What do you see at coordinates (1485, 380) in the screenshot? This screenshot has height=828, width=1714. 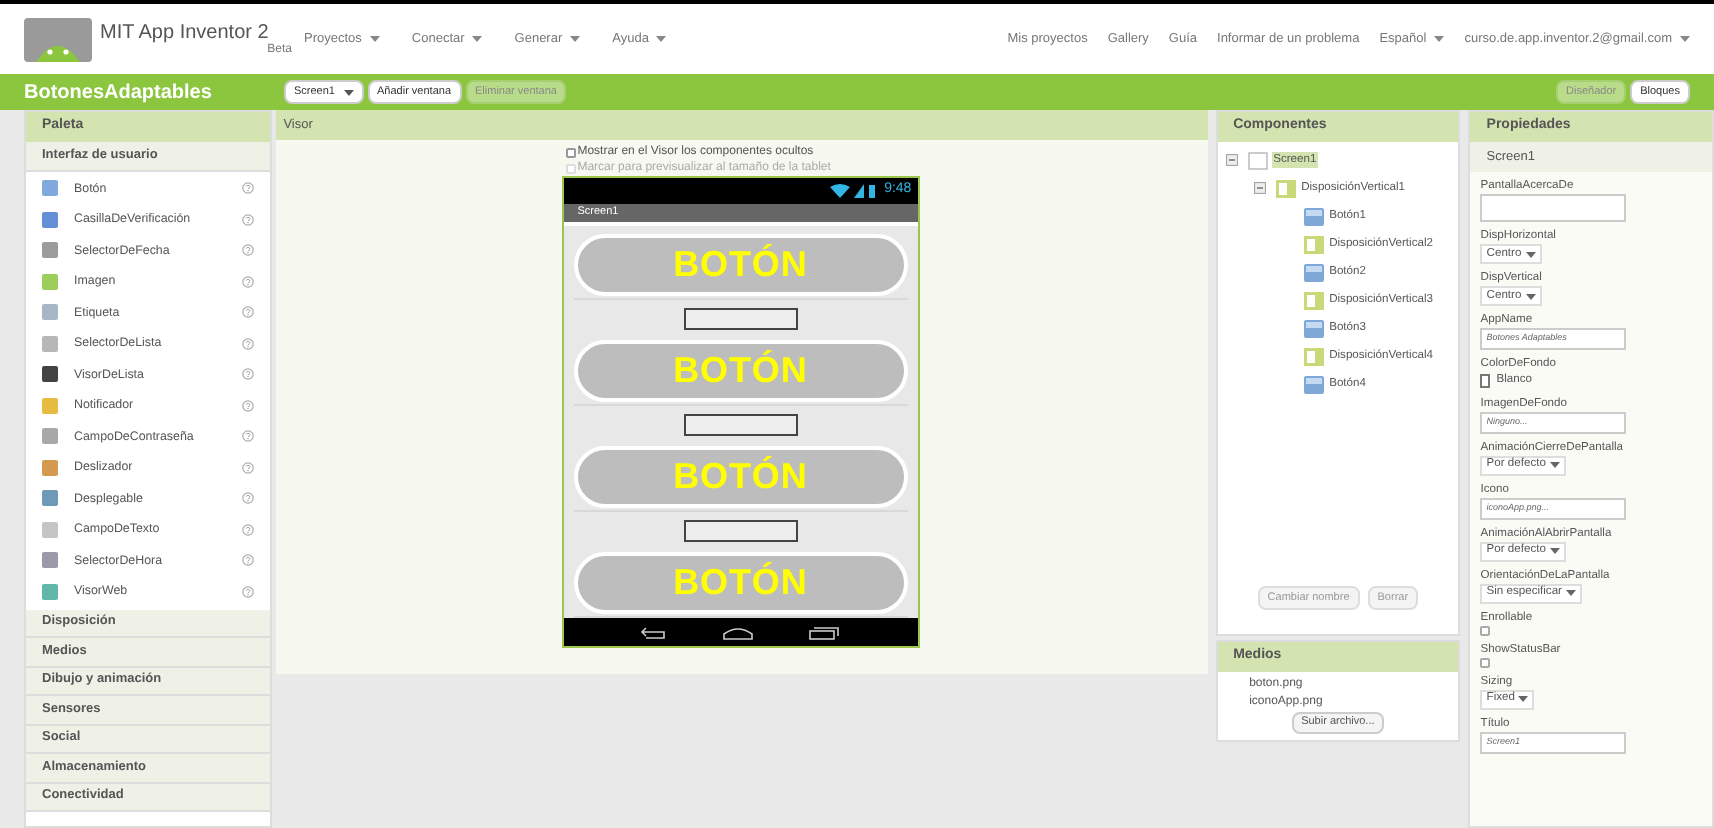 I see `color-swatch` at bounding box center [1485, 380].